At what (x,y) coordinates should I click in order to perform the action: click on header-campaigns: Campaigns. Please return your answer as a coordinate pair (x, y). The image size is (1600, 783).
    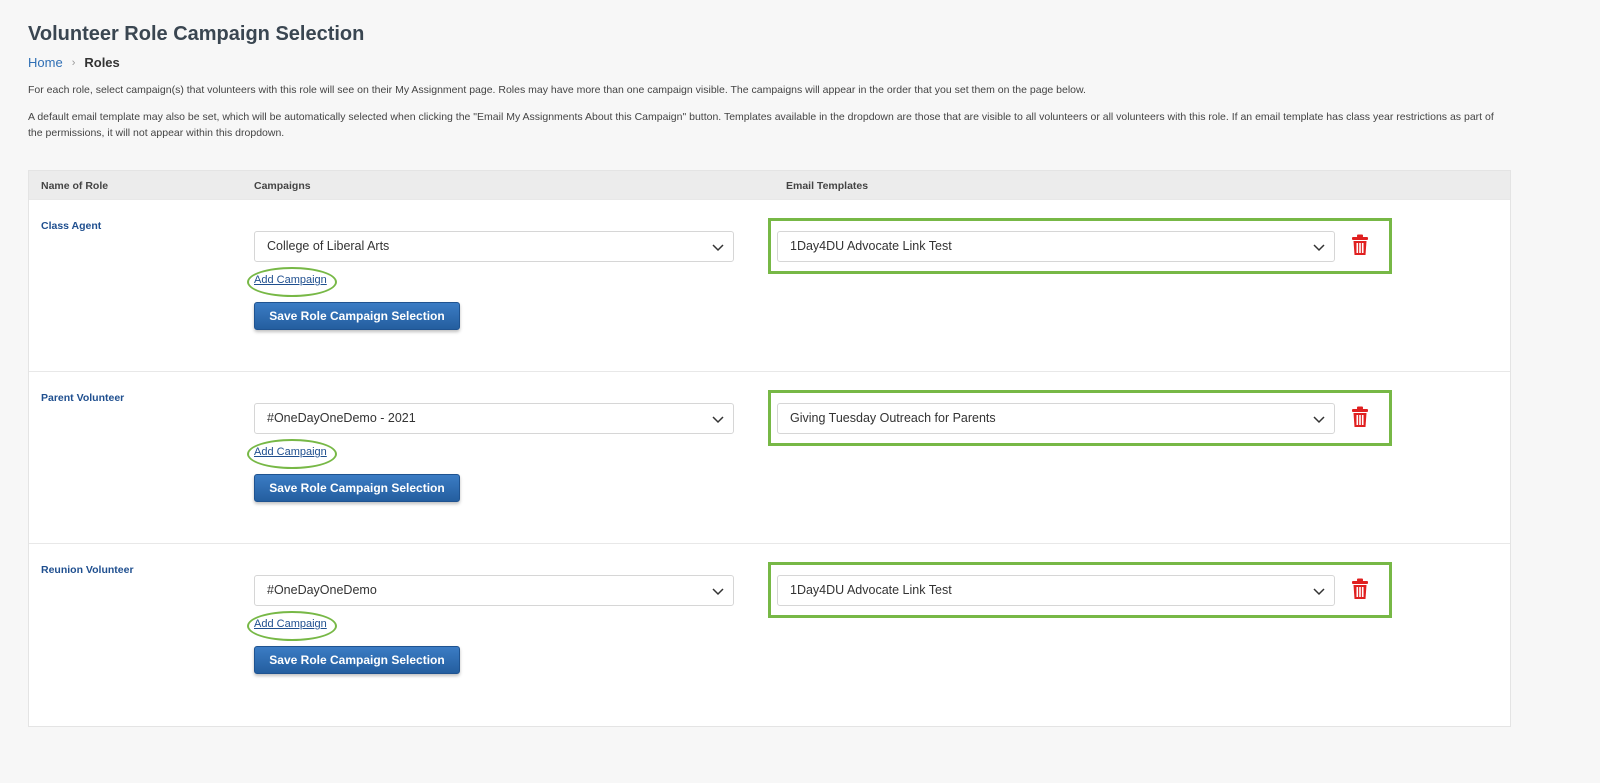
    Looking at the image, I should click on (282, 186).